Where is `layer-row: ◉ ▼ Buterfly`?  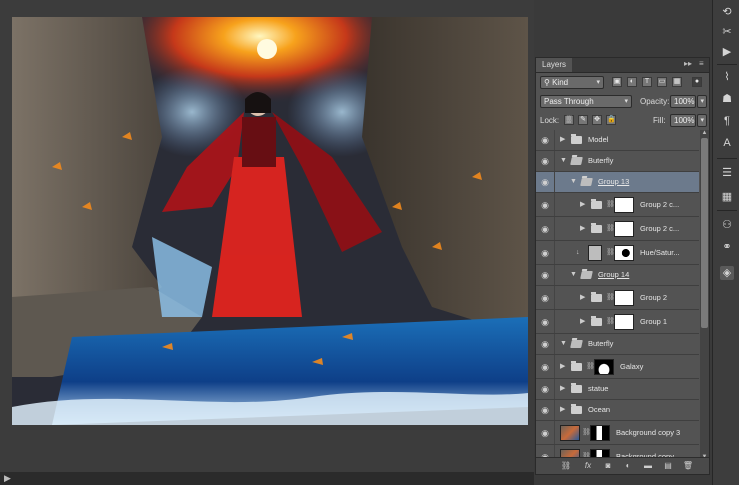
layer-row: ◉ ▼ Buterfly is located at coordinates (617, 161).